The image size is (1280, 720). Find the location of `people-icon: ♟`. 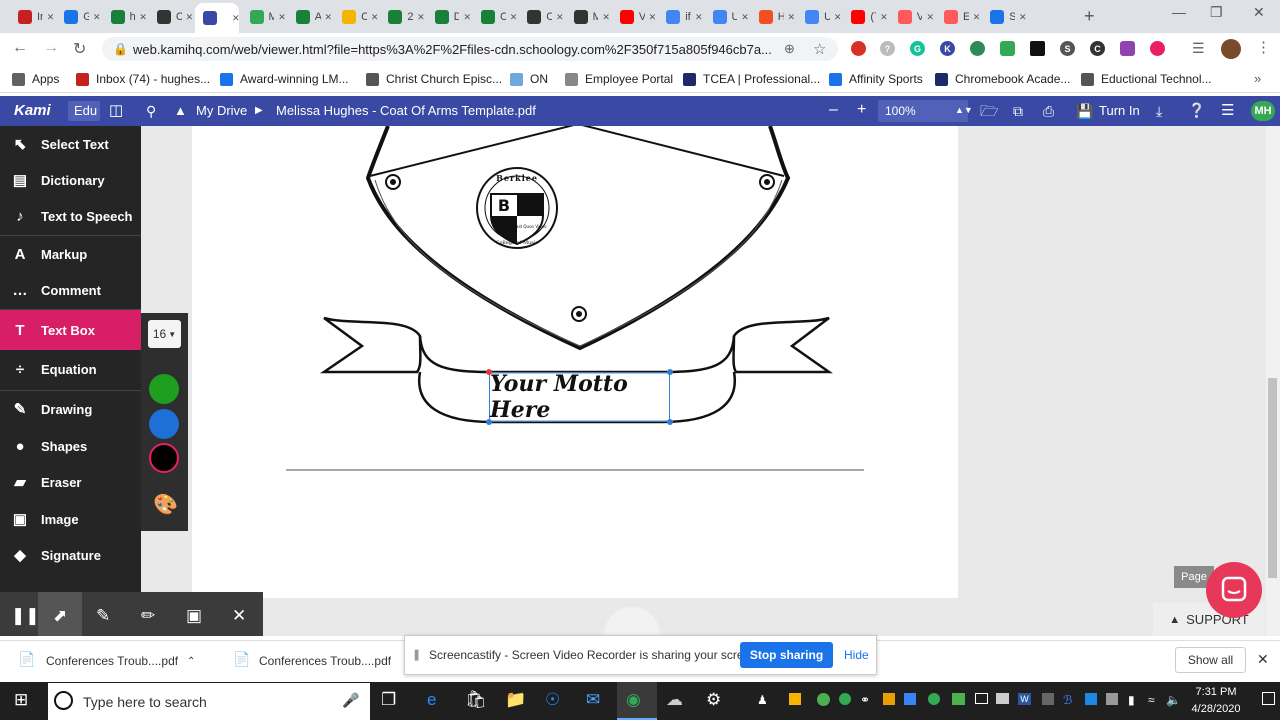

people-icon: ♟ is located at coordinates (762, 700).